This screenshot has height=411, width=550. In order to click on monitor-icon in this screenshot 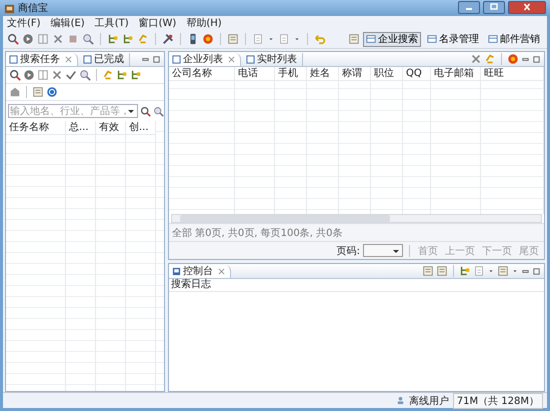, I will do `click(176, 271)`.